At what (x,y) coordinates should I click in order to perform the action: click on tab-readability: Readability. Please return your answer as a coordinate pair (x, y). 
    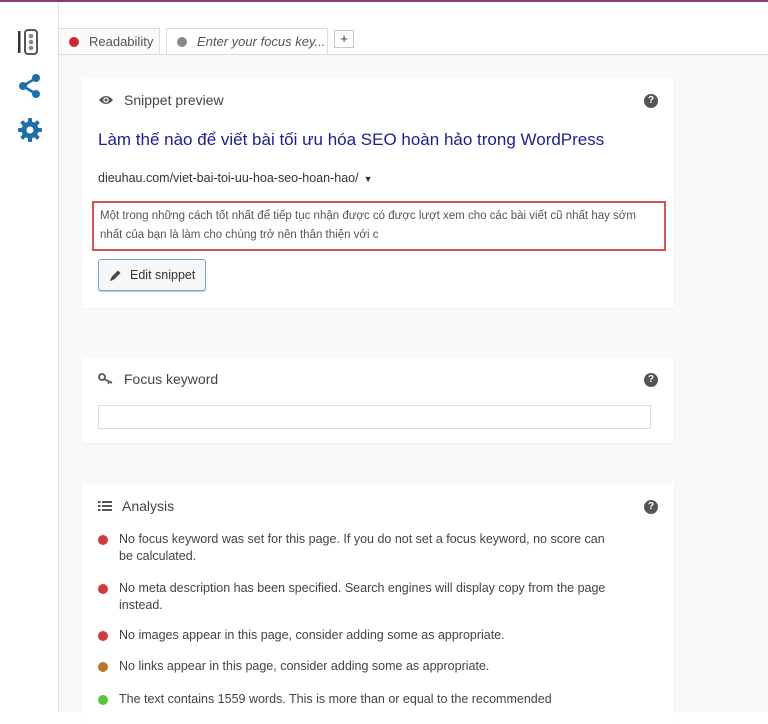
    Looking at the image, I should click on (109, 41).